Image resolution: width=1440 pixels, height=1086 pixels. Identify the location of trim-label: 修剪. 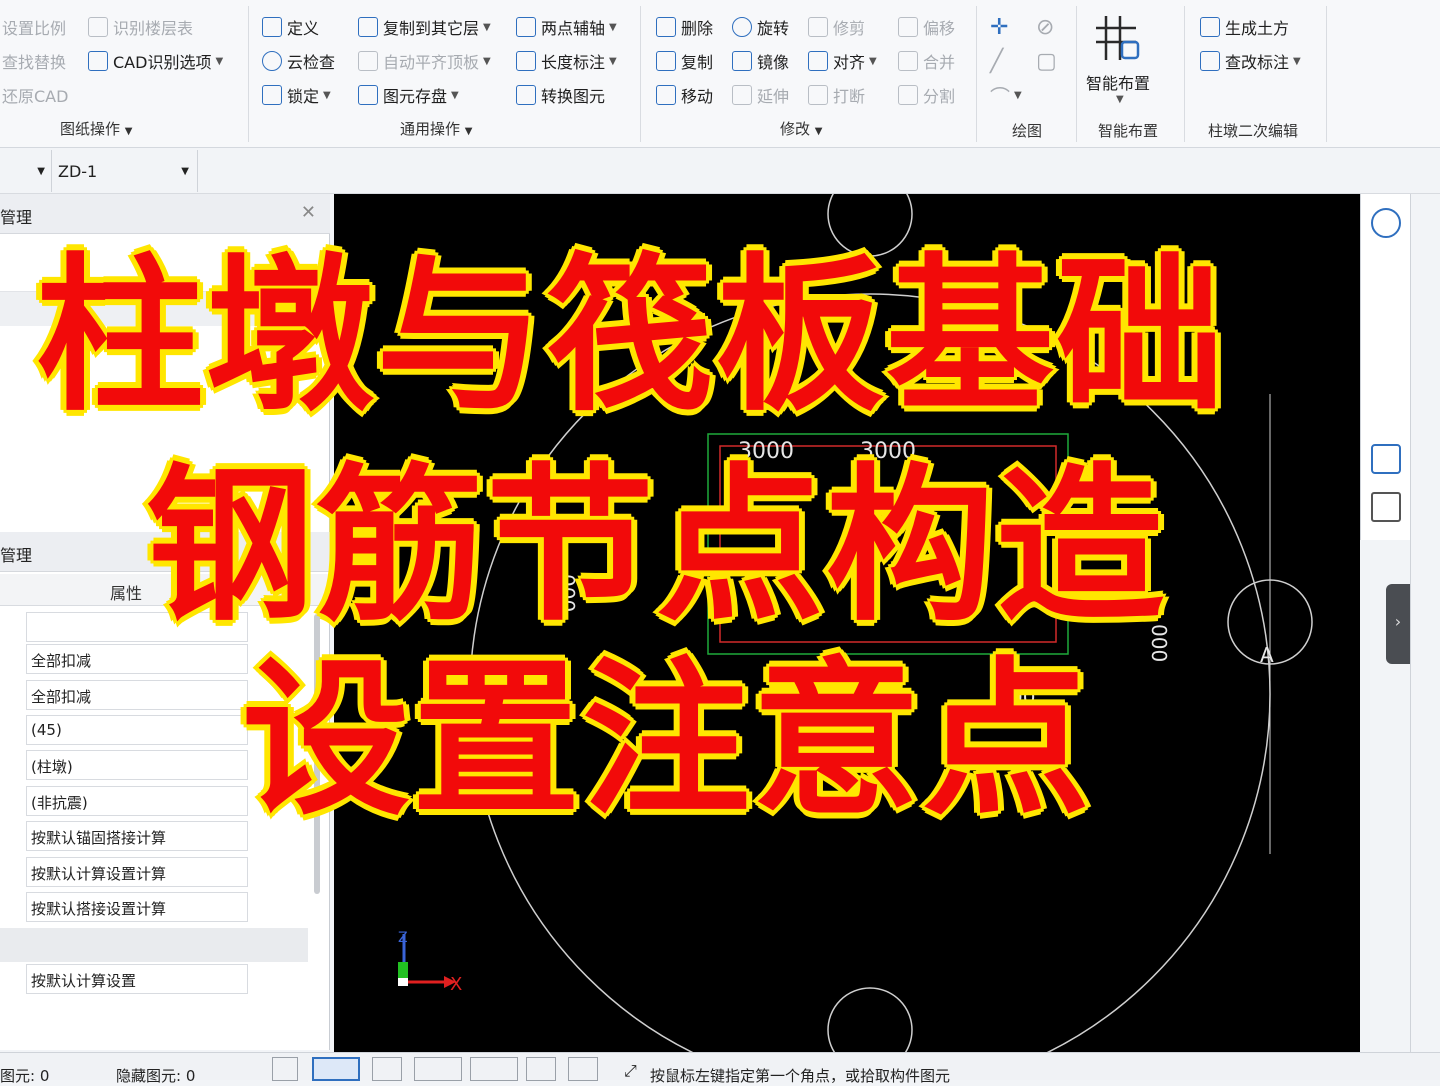
(849, 28).